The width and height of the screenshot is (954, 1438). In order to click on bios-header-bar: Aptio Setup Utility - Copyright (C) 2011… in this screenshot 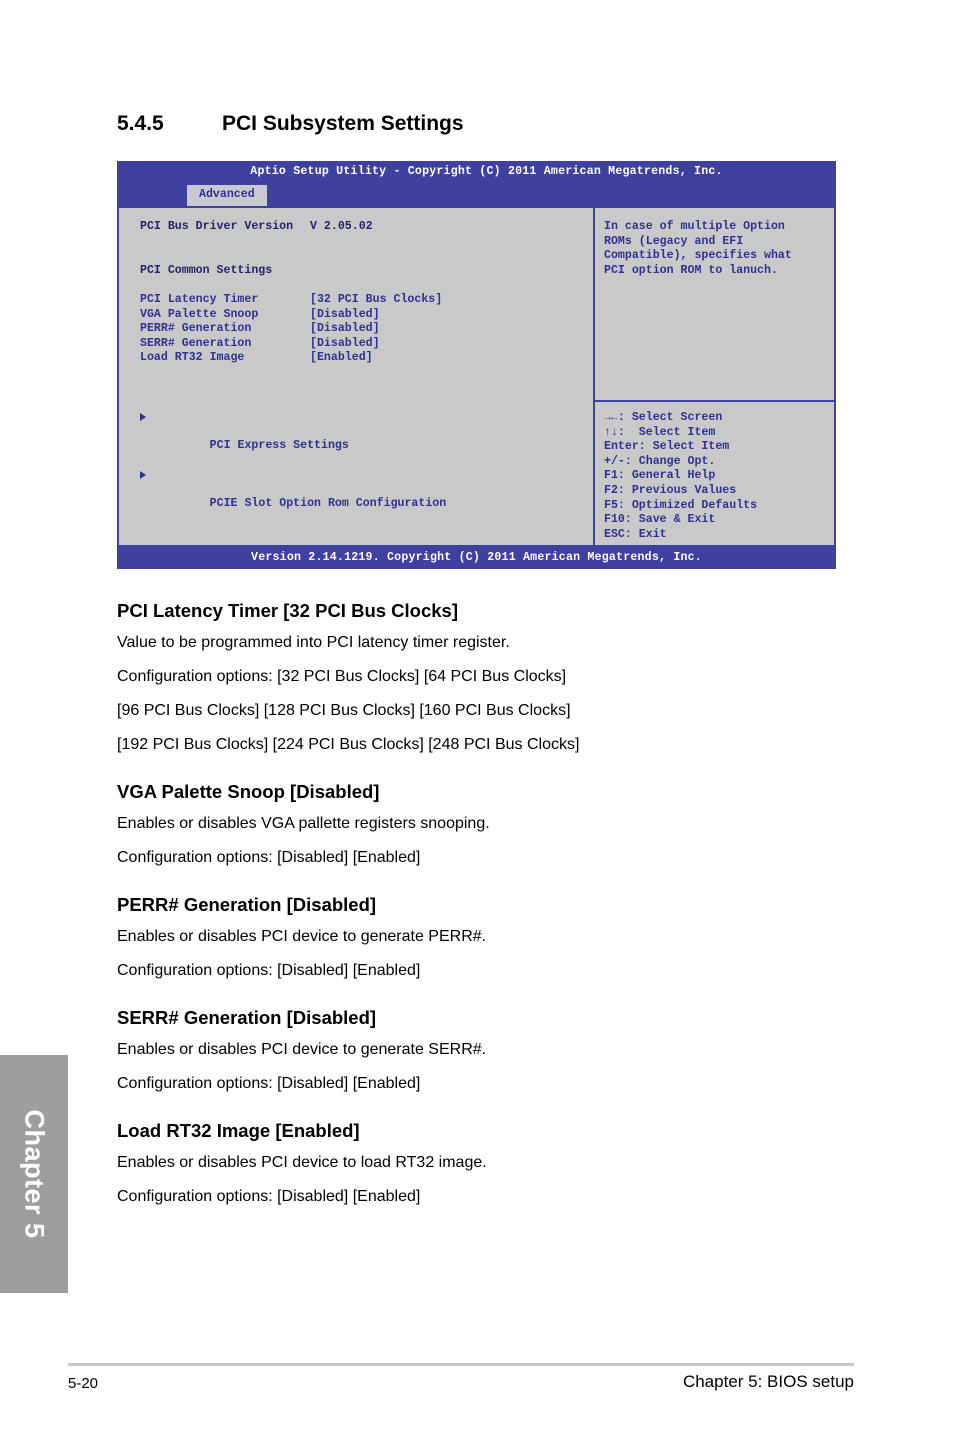, I will do `click(476, 173)`.